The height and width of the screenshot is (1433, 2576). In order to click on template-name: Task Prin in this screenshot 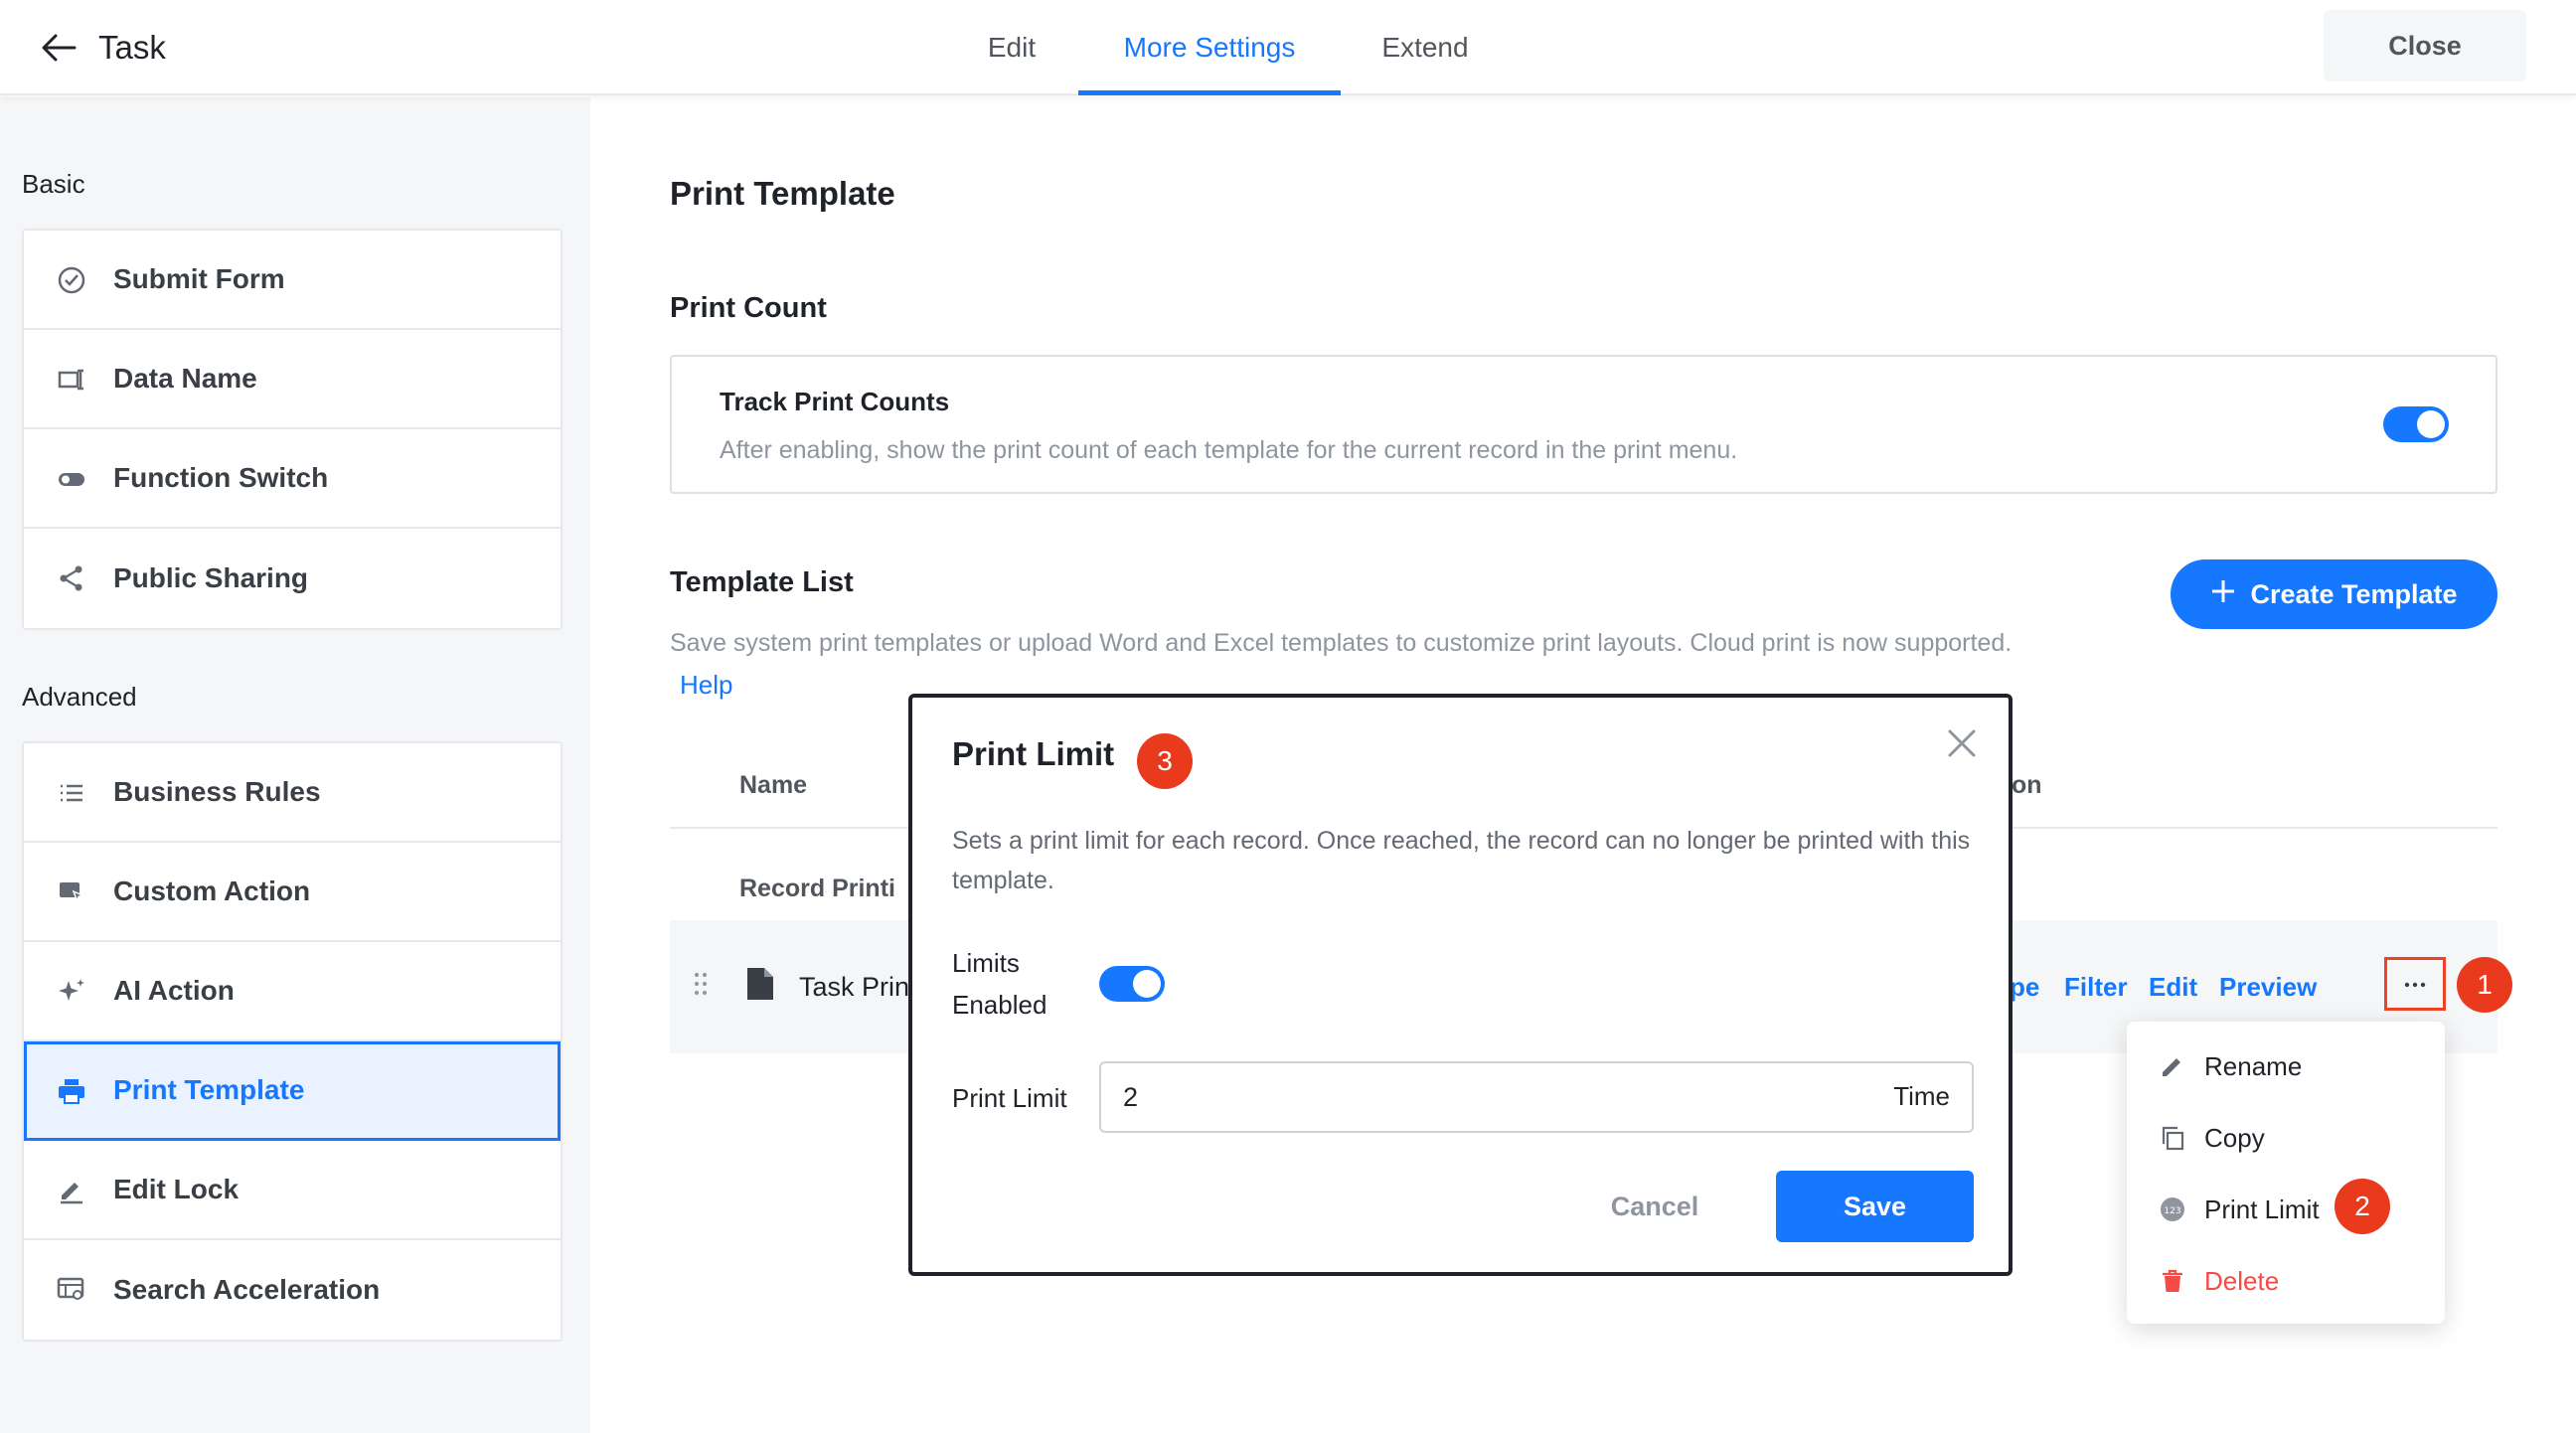, I will do `click(854, 988)`.